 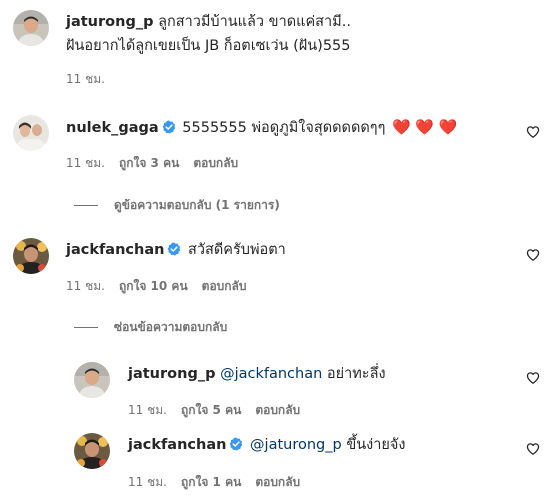 I want to click on likes-count: ถูกใจ 10 คน, so click(x=153, y=286).